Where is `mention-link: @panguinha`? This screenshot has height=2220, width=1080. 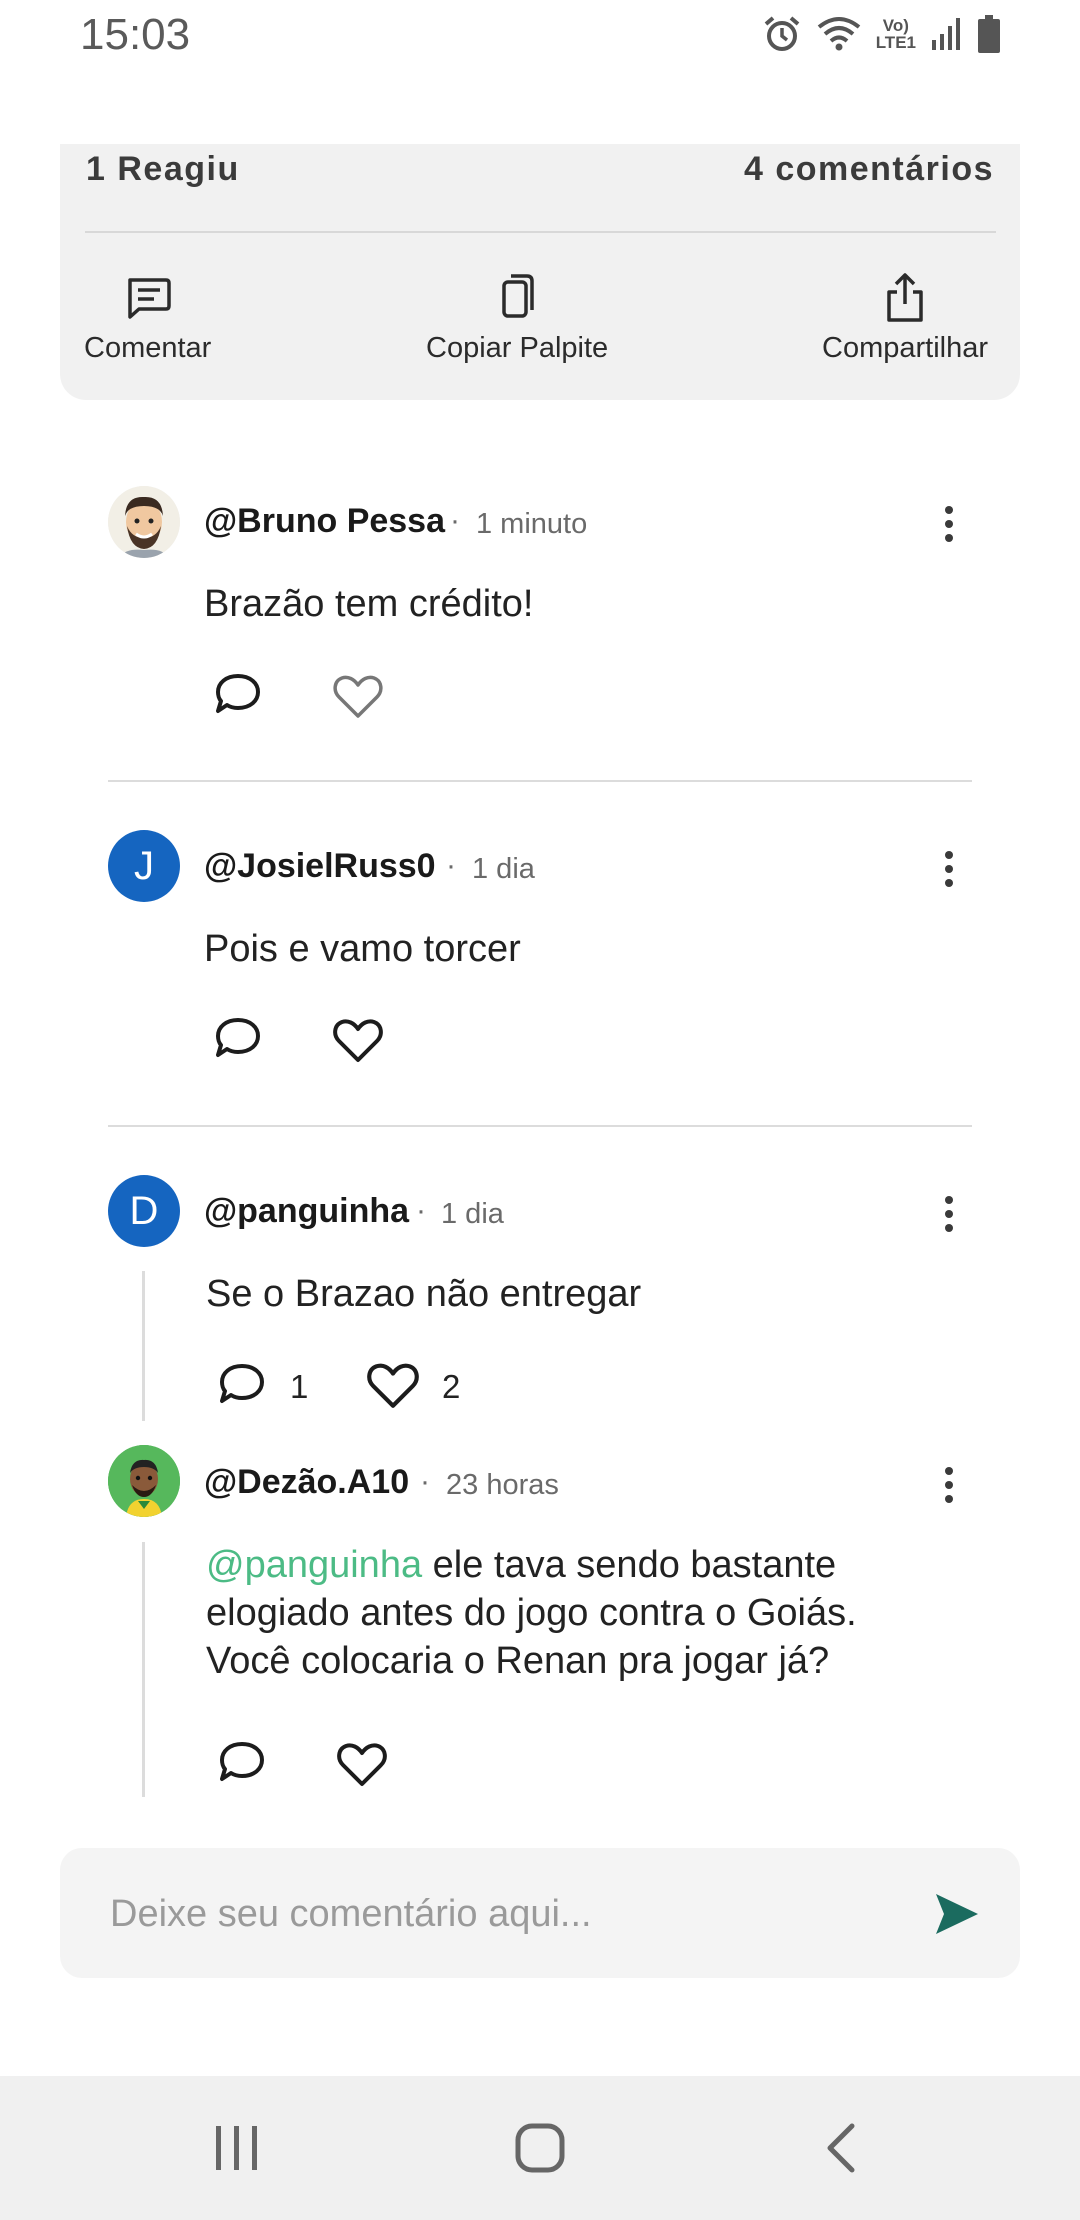
mention-link: @panguinha is located at coordinates (314, 1565).